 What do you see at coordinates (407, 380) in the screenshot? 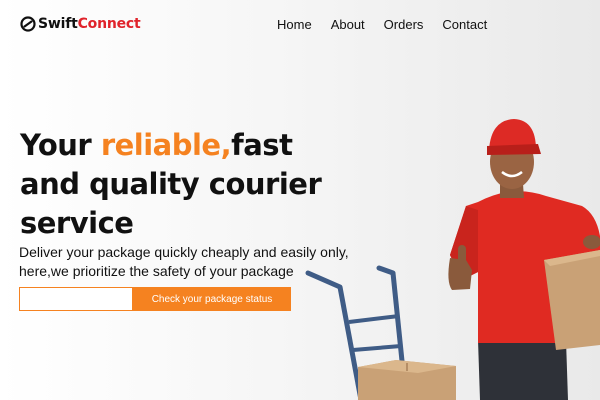
I see `cardboard-box-icon` at bounding box center [407, 380].